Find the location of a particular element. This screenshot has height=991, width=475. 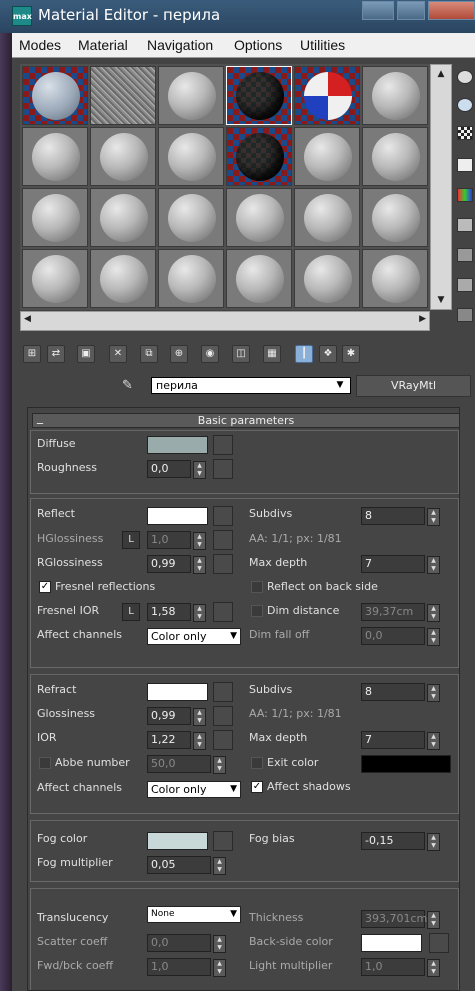

scatter-coeff-spinner: 0,0 ▲ ▼ is located at coordinates (186, 943).